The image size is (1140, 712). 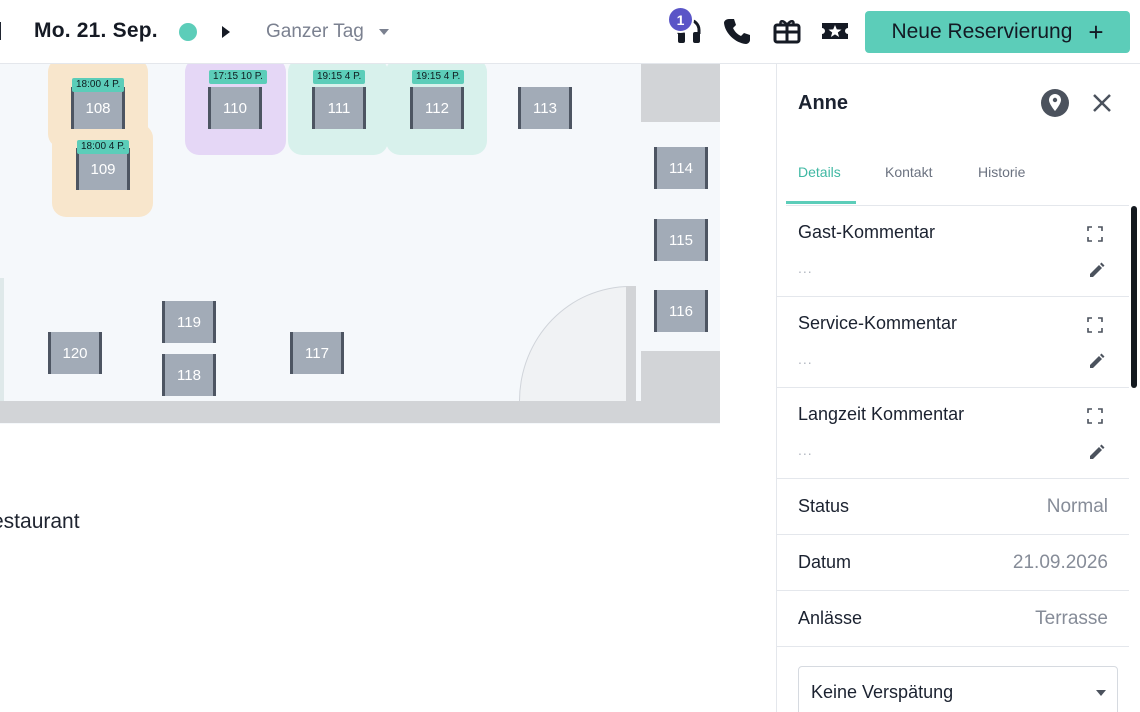 I want to click on row-label: Anlässe, so click(x=830, y=618).